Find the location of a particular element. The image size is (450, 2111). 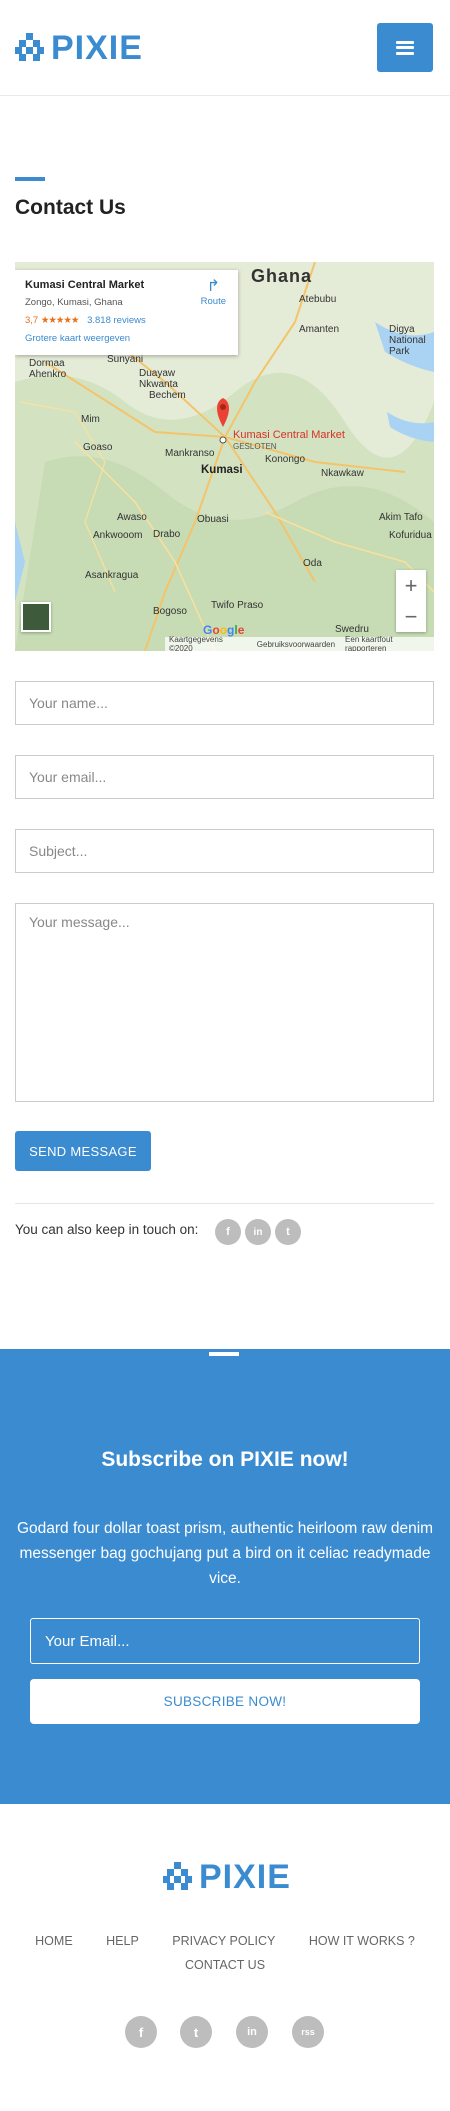

page-title: Contact Us is located at coordinates (70, 207).